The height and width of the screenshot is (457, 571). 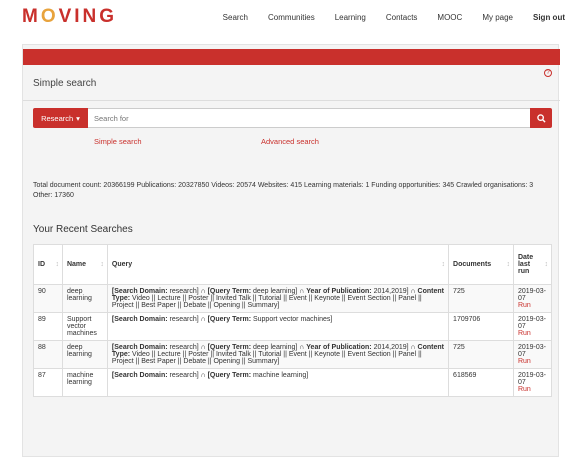 I want to click on column-header-id: ID ↕, so click(x=48, y=264).